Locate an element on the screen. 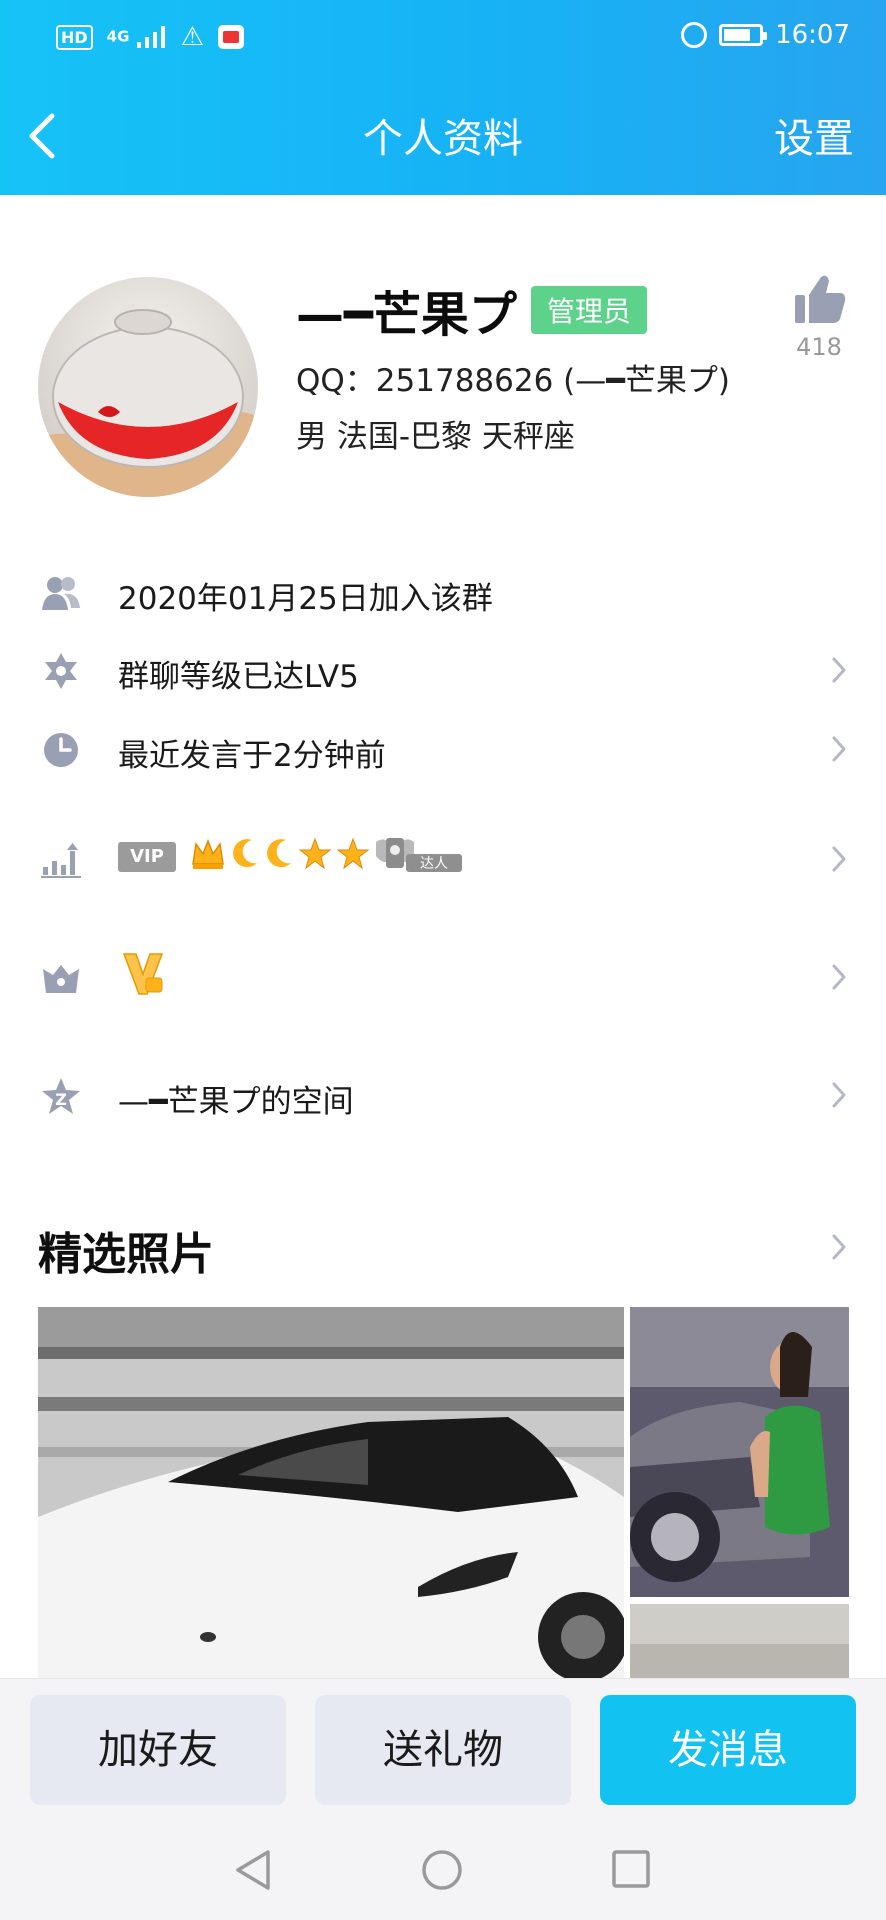  system-nav-bar is located at coordinates (443, 1869).